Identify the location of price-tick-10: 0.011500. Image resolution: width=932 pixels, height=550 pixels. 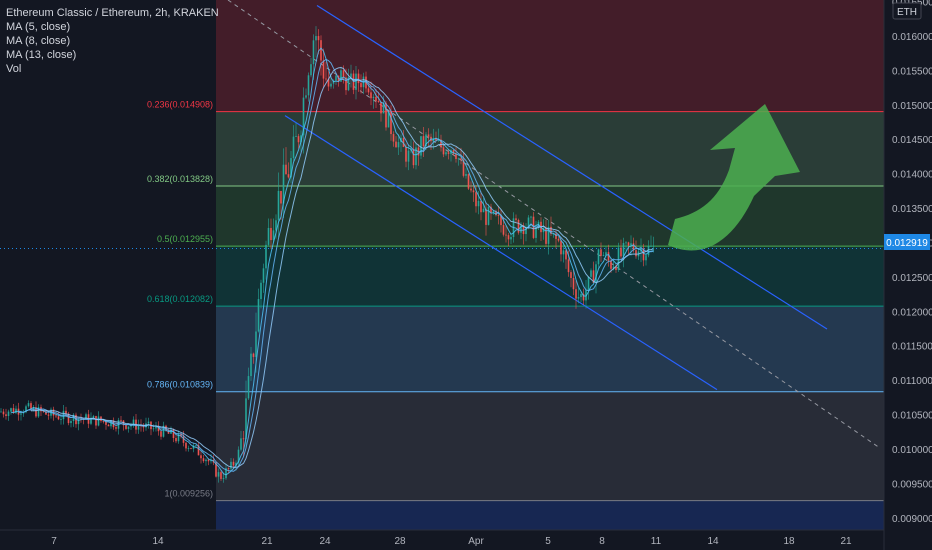
(912, 347).